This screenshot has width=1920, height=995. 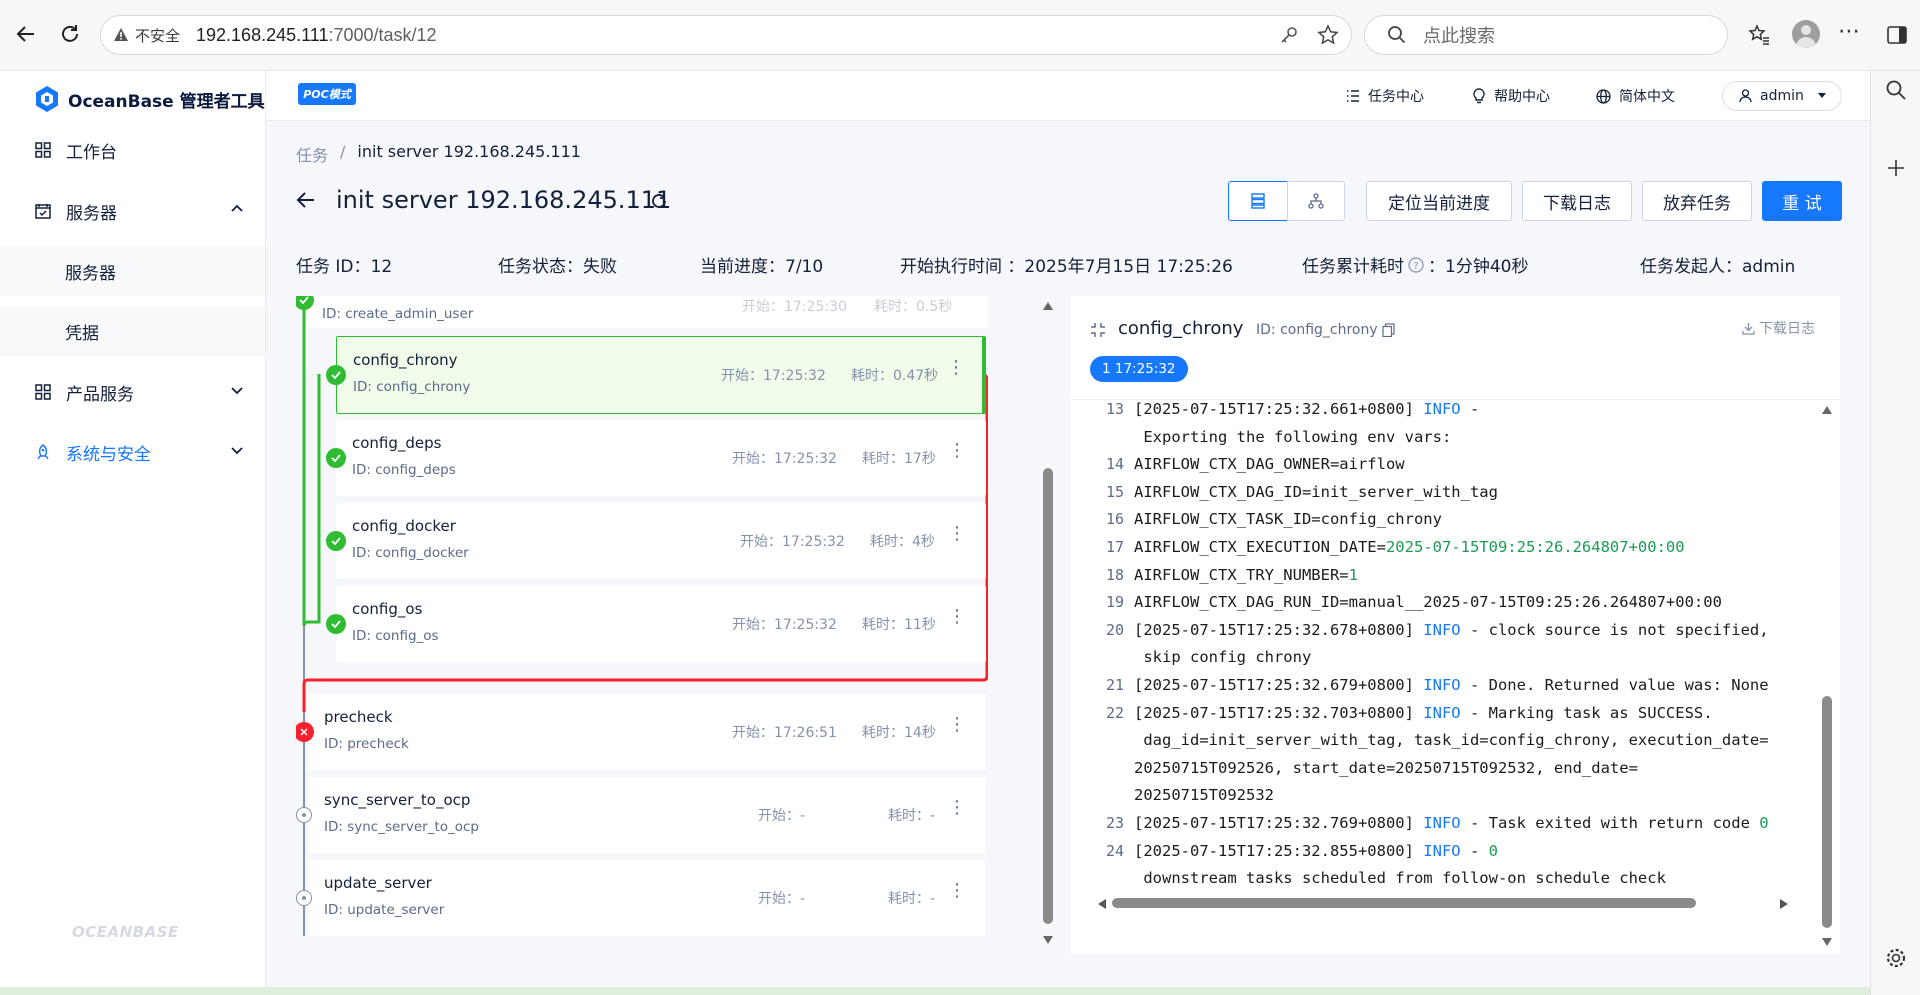 I want to click on log-line-number: 20, so click(x=1114, y=630).